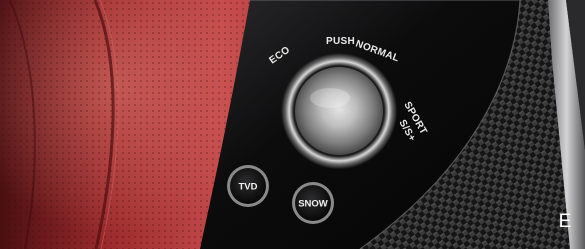  What do you see at coordinates (313, 204) in the screenshot?
I see `snow-button-label: SNOW` at bounding box center [313, 204].